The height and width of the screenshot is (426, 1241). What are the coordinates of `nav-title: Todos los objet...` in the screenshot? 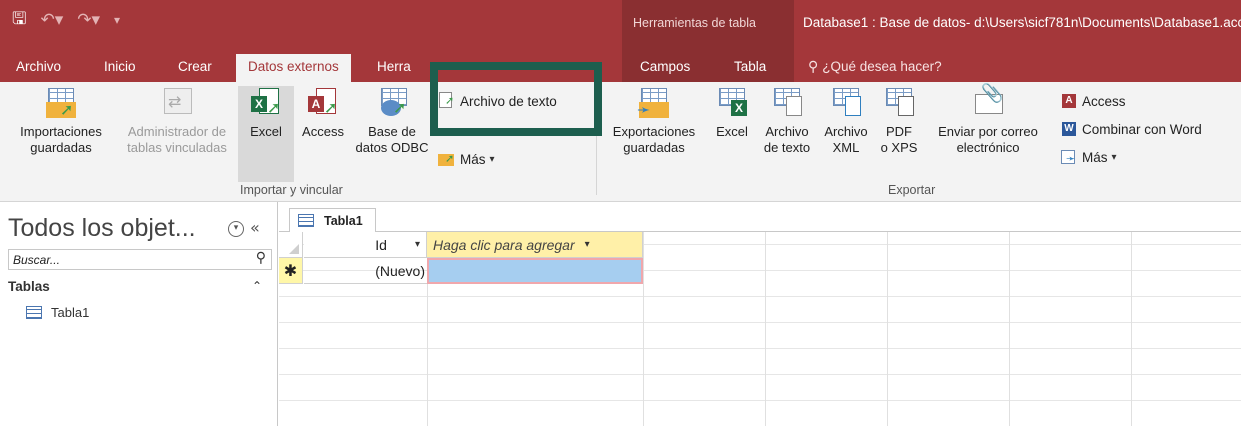 It's located at (102, 228).